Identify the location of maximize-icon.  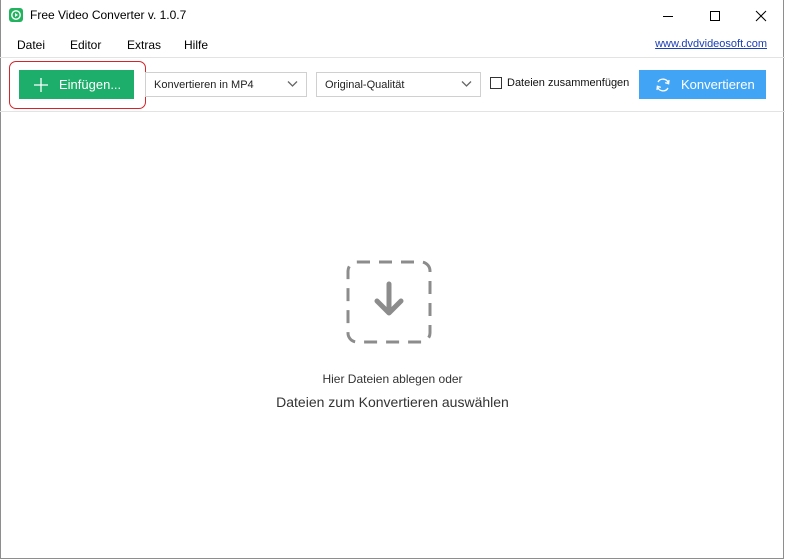
(715, 16).